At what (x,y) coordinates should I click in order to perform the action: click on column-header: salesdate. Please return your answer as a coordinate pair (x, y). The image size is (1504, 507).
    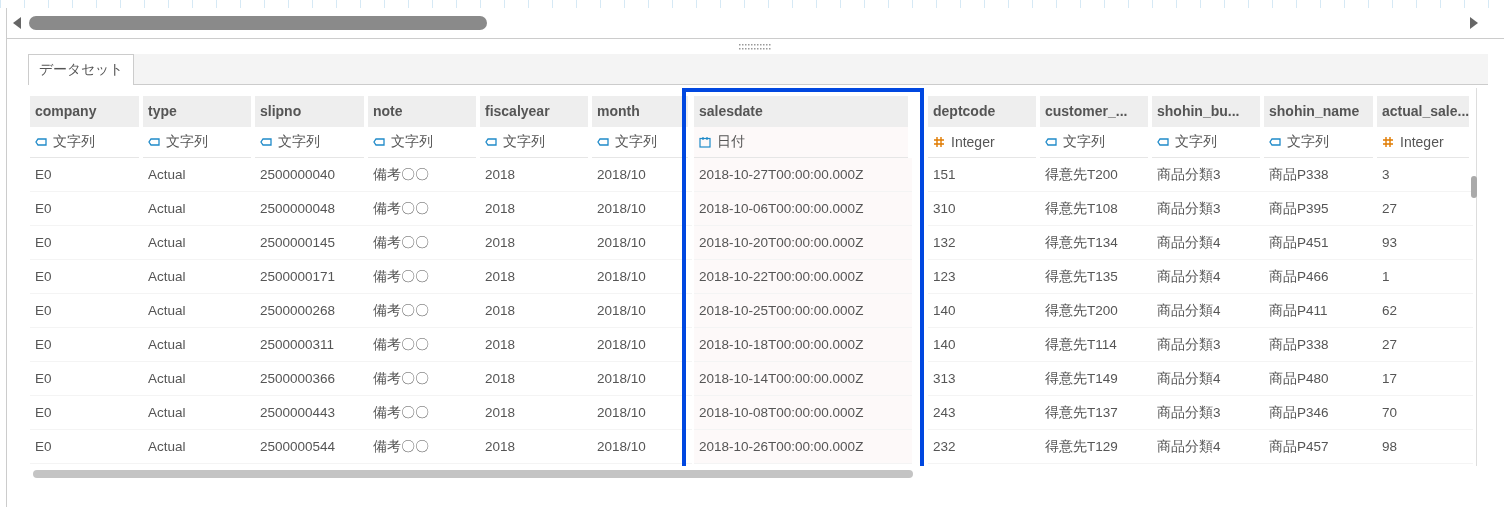
    Looking at the image, I should click on (801, 111).